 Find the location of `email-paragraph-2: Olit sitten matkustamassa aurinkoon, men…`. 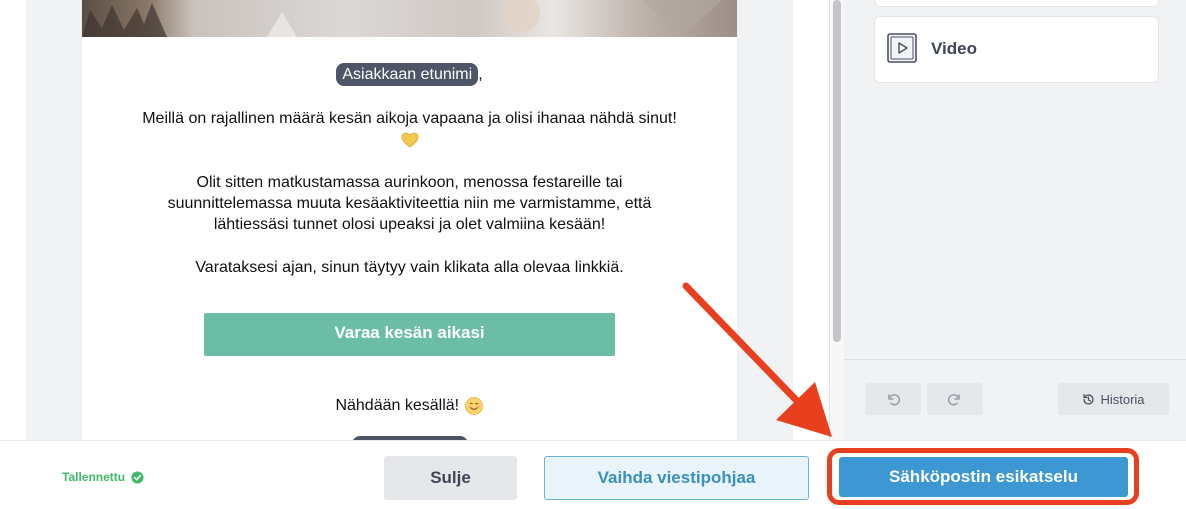

email-paragraph-2: Olit sitten matkustamassa aurinkoon, men… is located at coordinates (409, 203).